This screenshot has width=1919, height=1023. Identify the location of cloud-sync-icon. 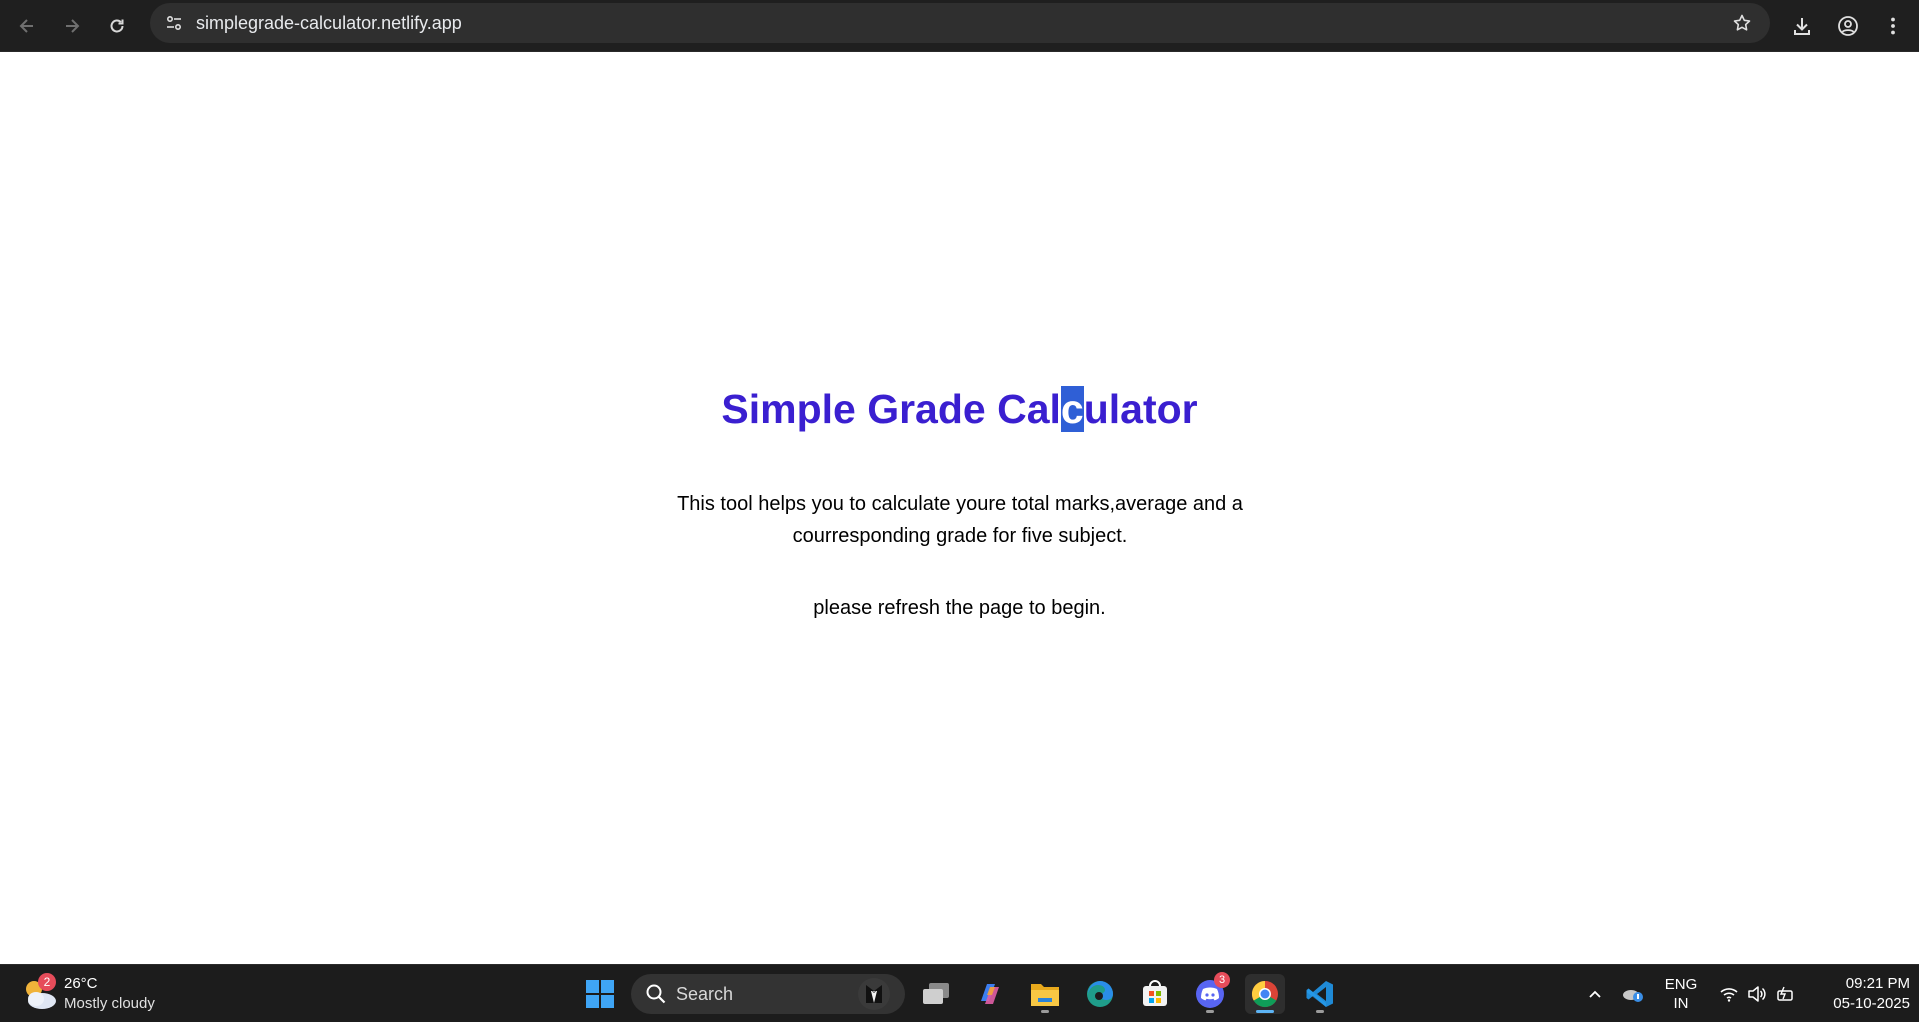
(1633, 996).